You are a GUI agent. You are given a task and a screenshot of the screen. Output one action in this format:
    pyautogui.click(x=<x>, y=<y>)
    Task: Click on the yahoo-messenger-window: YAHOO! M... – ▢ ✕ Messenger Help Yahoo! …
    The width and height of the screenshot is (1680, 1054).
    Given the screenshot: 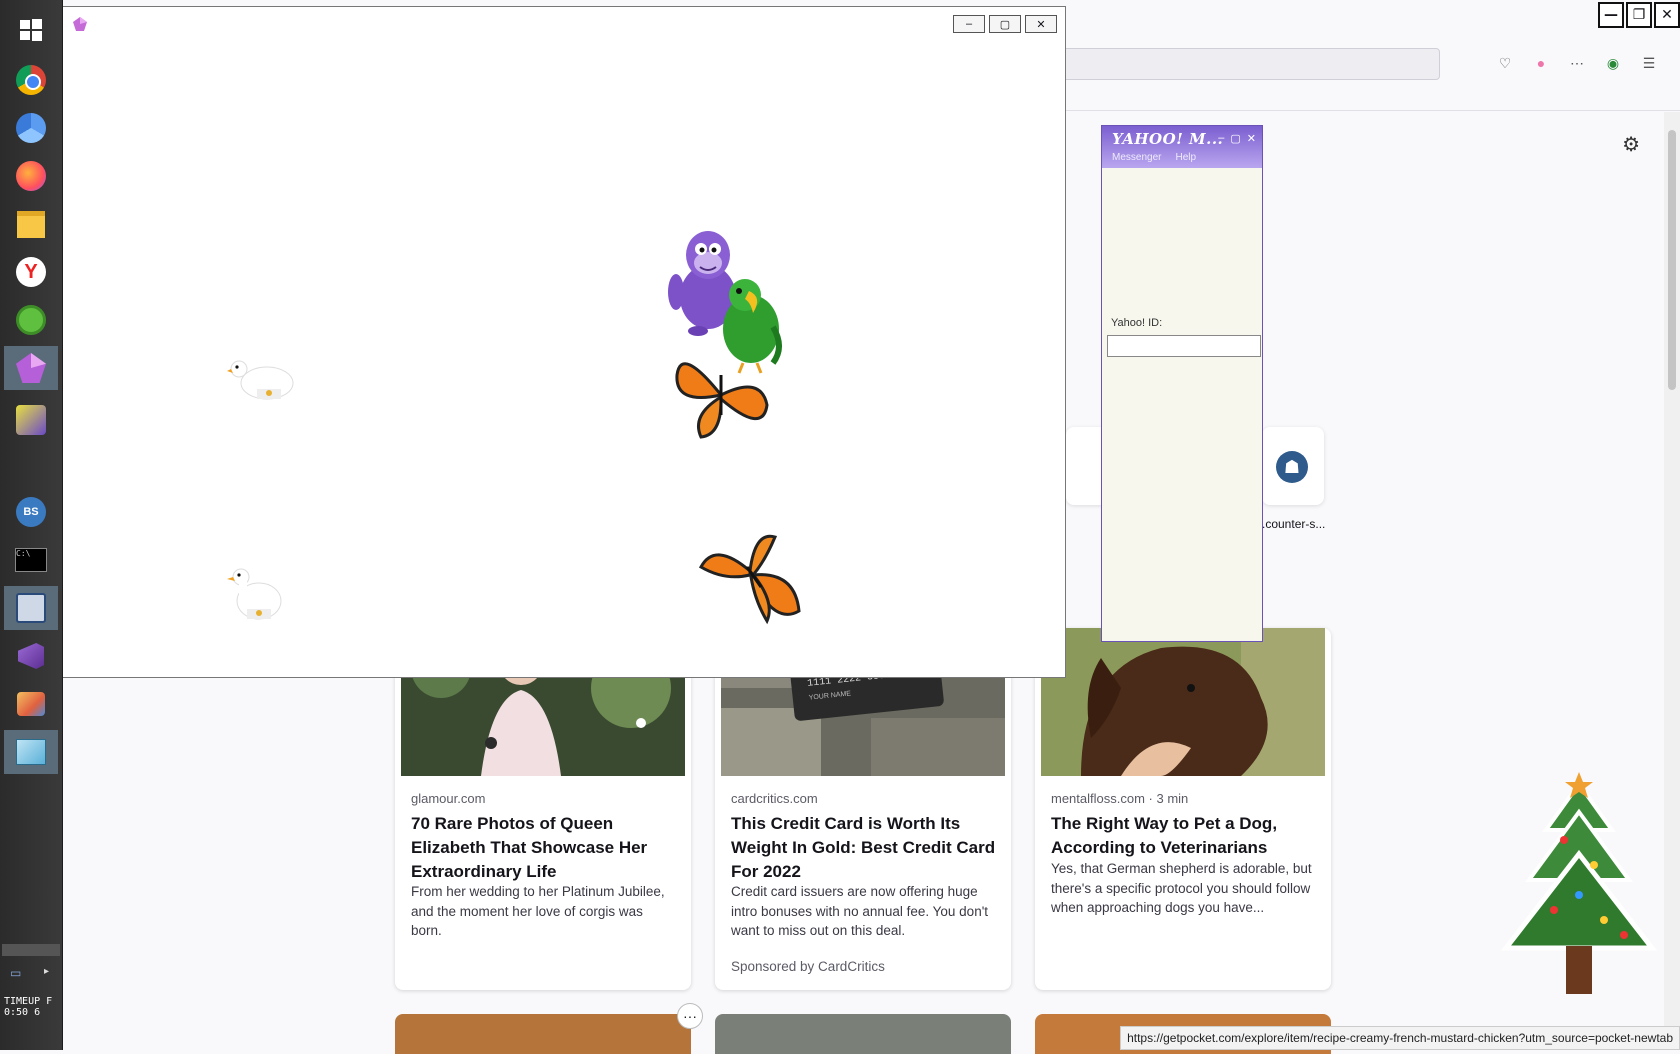 What is the action you would take?
    pyautogui.click(x=1182, y=383)
    